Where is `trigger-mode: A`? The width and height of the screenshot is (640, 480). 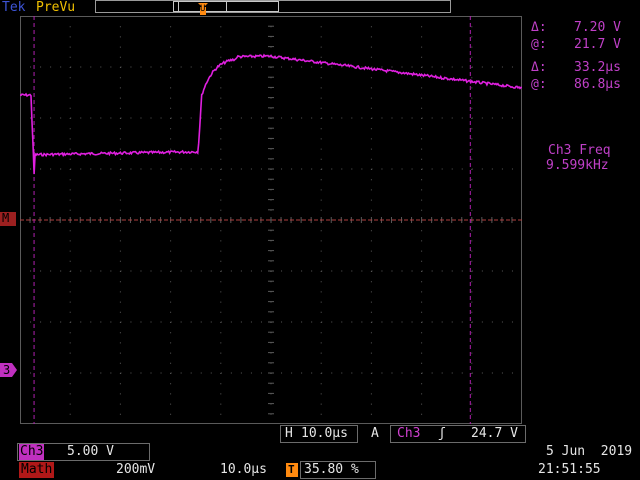 trigger-mode: A is located at coordinates (375, 433).